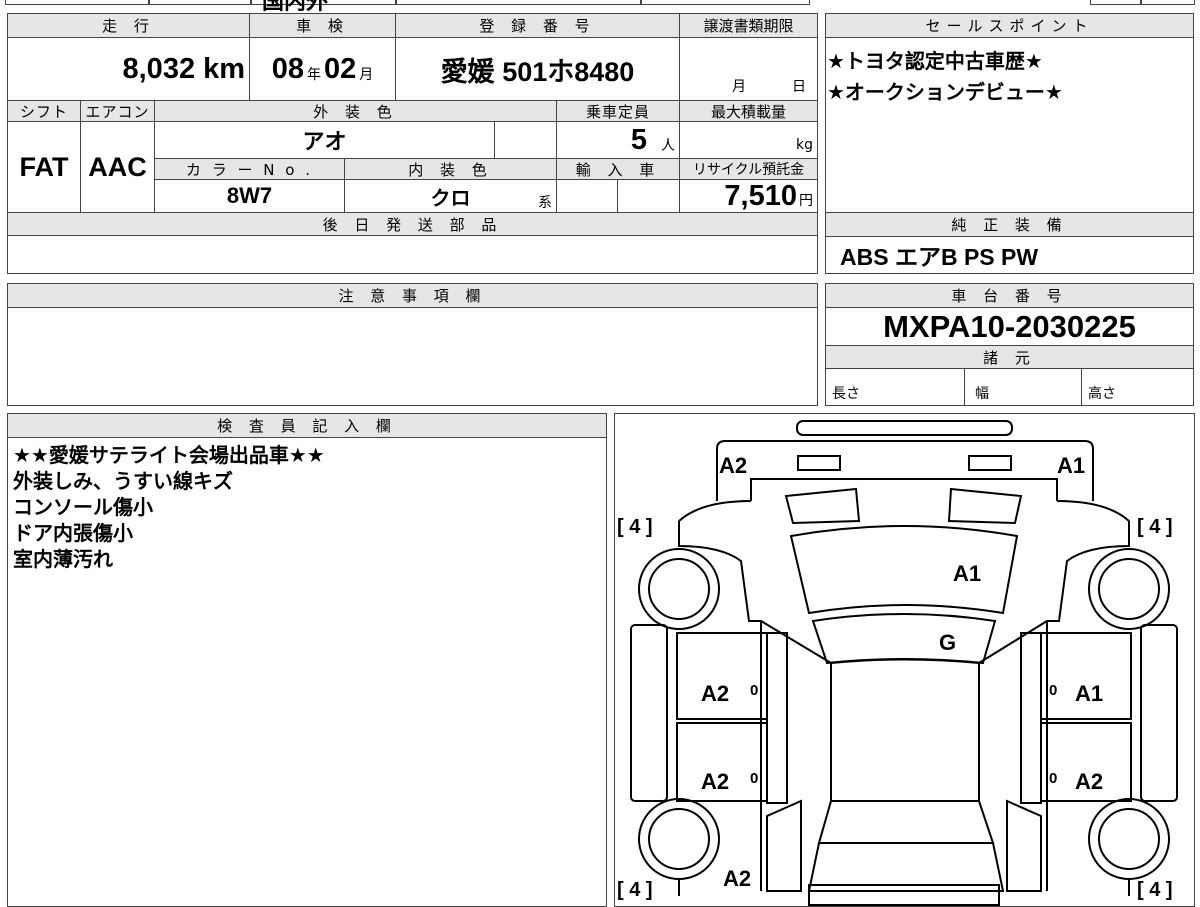  I want to click on import-cell-a, so click(587, 196).